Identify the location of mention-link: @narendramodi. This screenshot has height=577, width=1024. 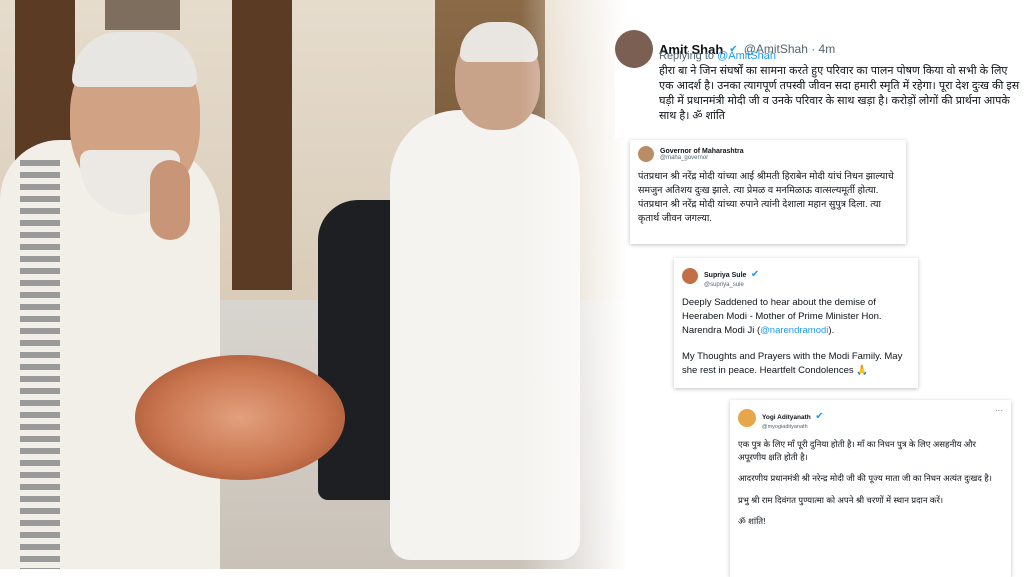
(794, 330).